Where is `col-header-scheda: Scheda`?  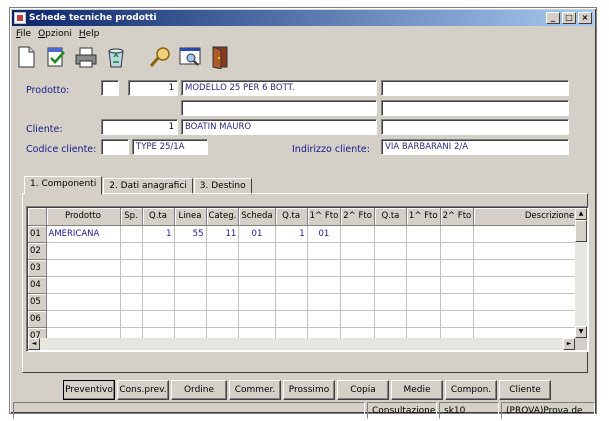 col-header-scheda: Scheda is located at coordinates (257, 217).